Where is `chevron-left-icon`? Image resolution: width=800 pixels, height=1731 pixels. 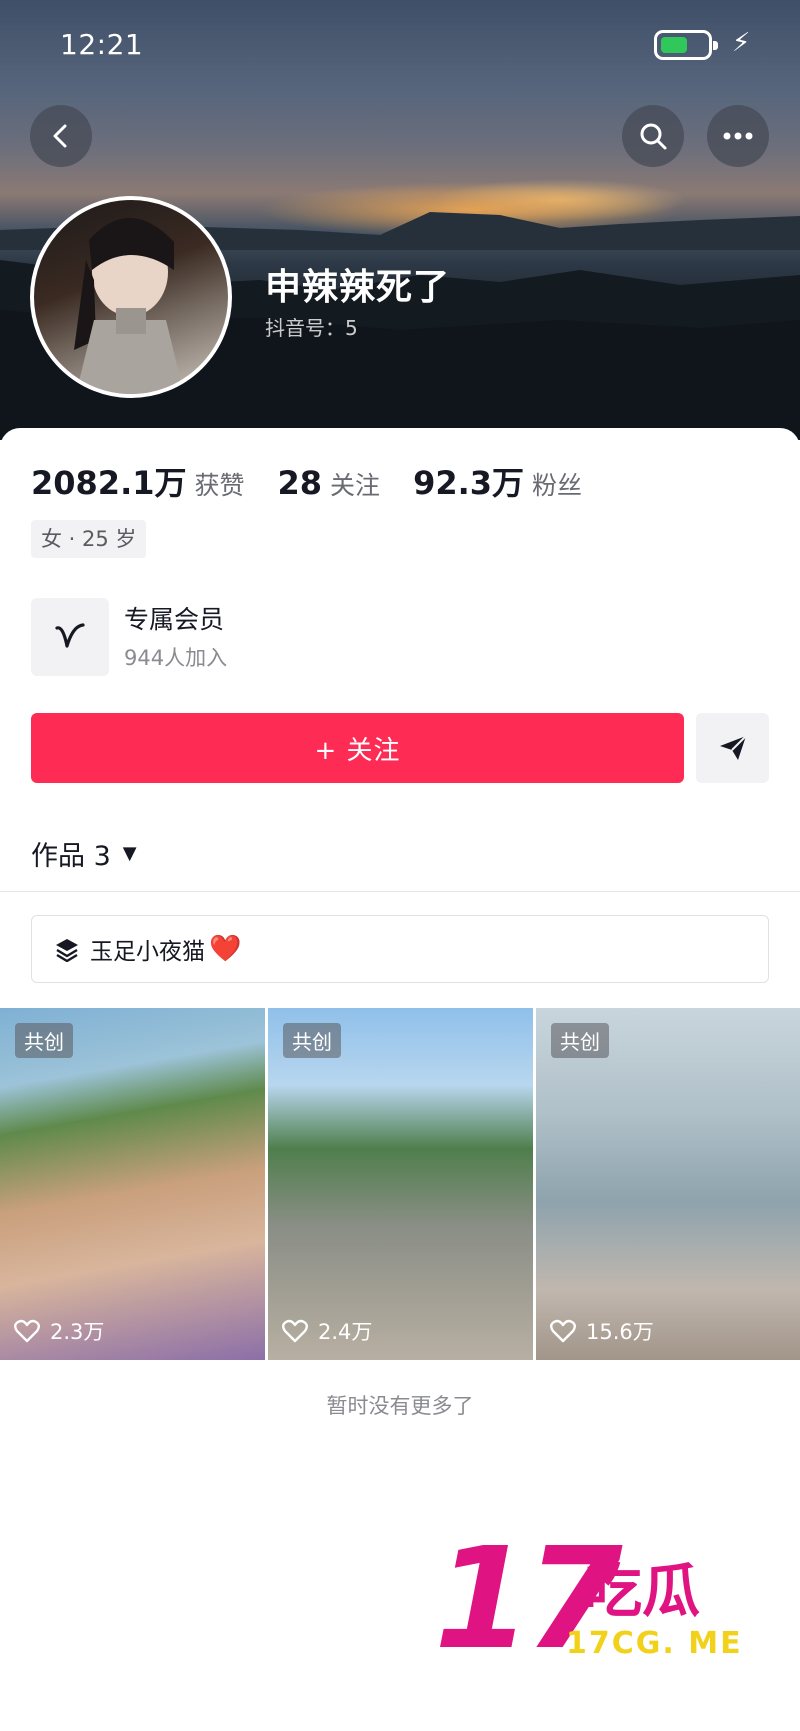
chevron-left-icon is located at coordinates (60, 136).